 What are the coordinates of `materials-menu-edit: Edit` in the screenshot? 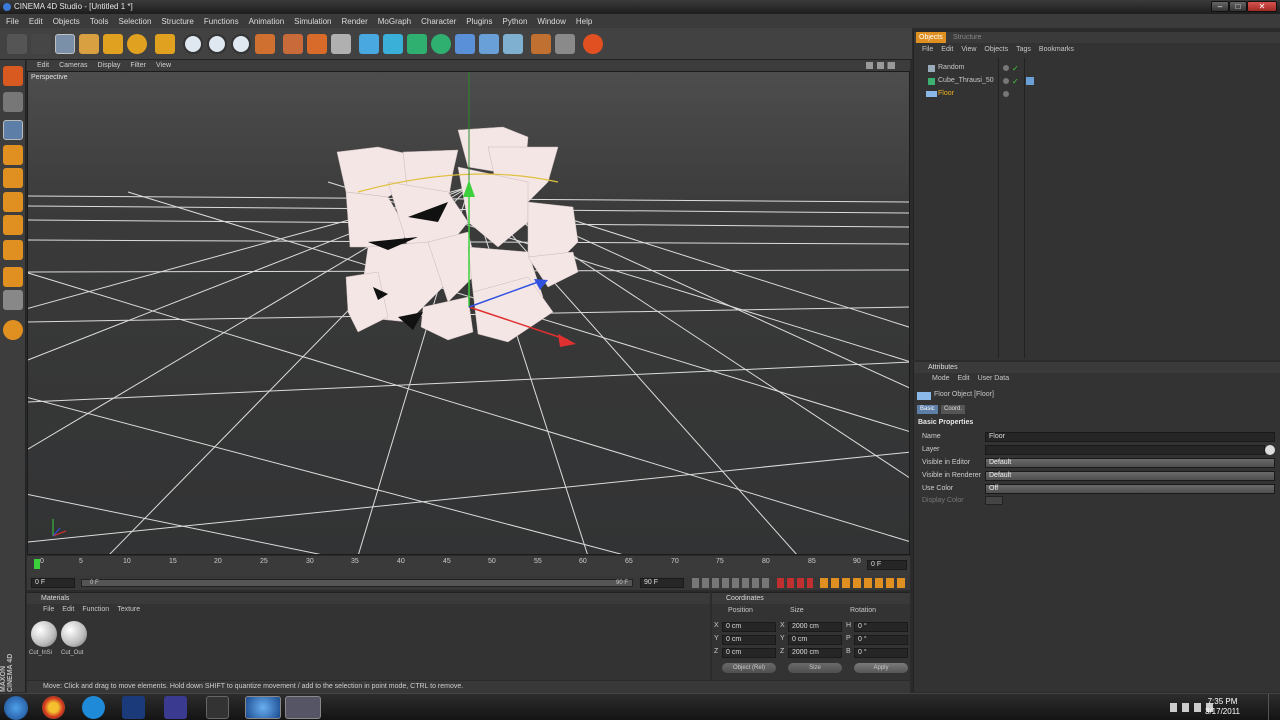 It's located at (68, 609).